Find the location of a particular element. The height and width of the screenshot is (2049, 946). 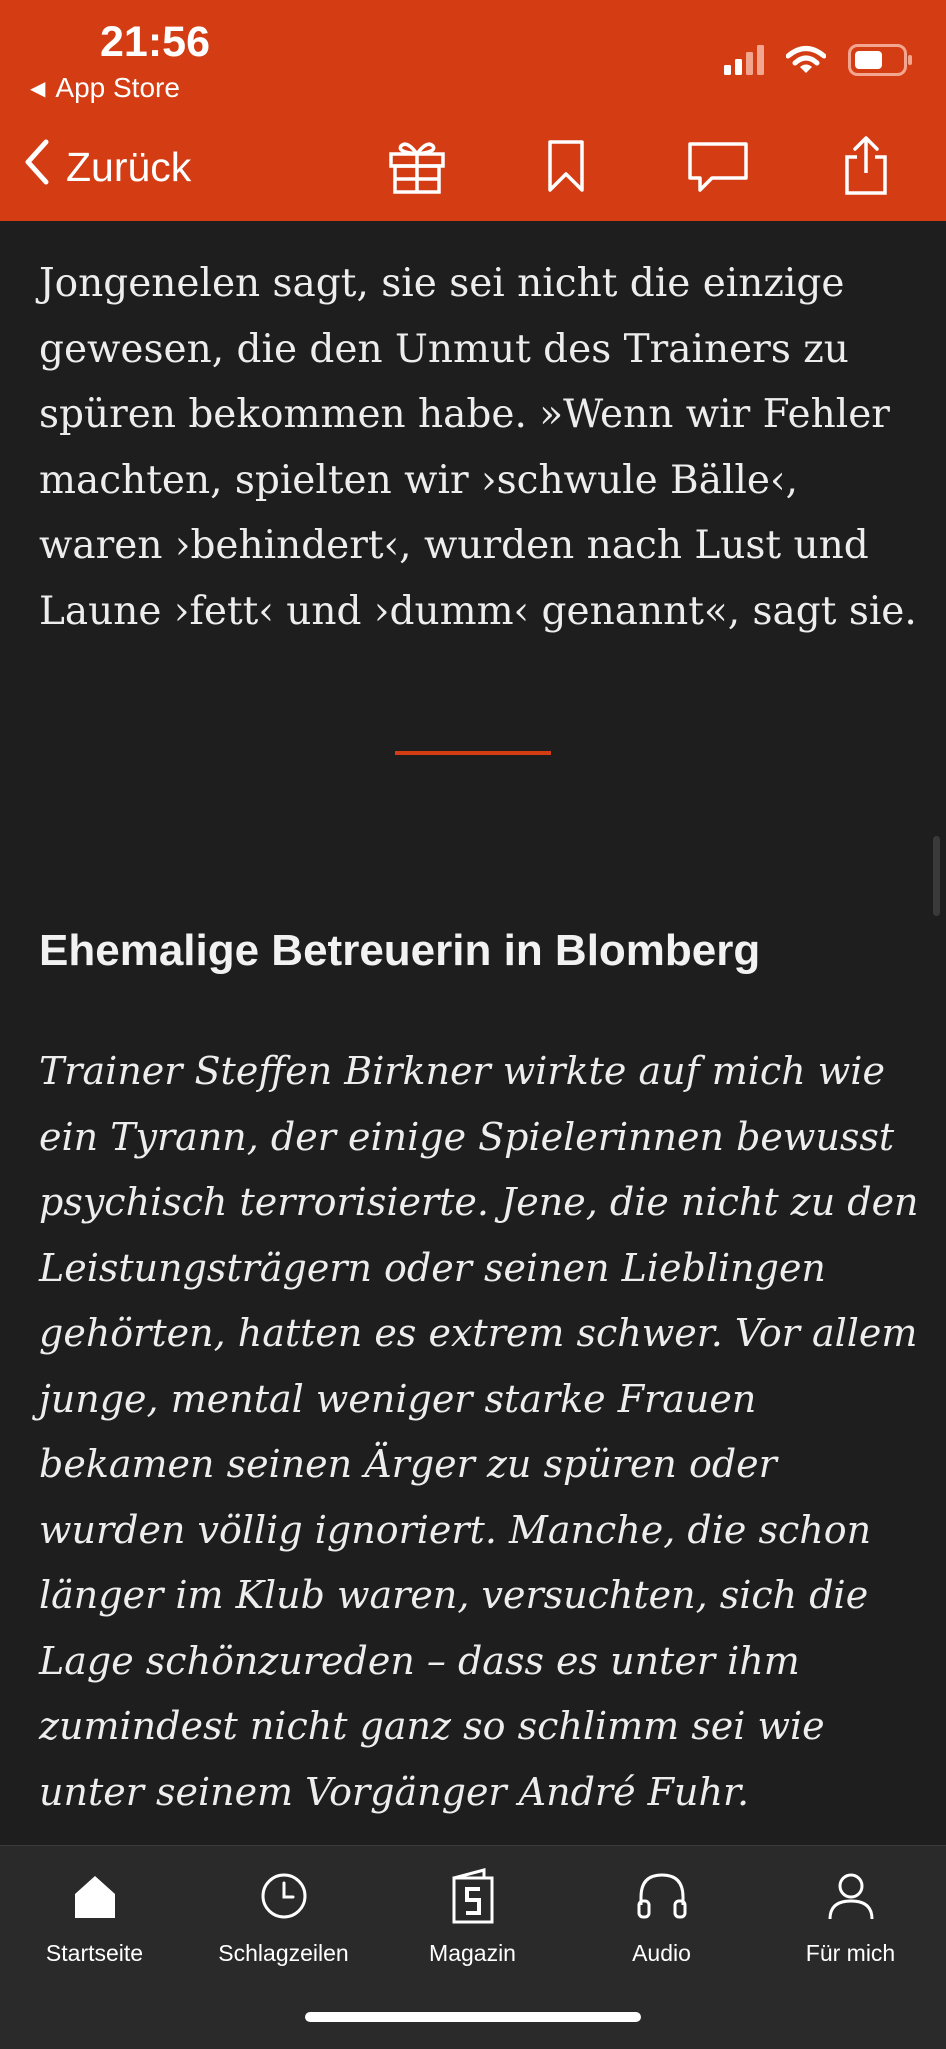

wifi-icon is located at coordinates (806, 62).